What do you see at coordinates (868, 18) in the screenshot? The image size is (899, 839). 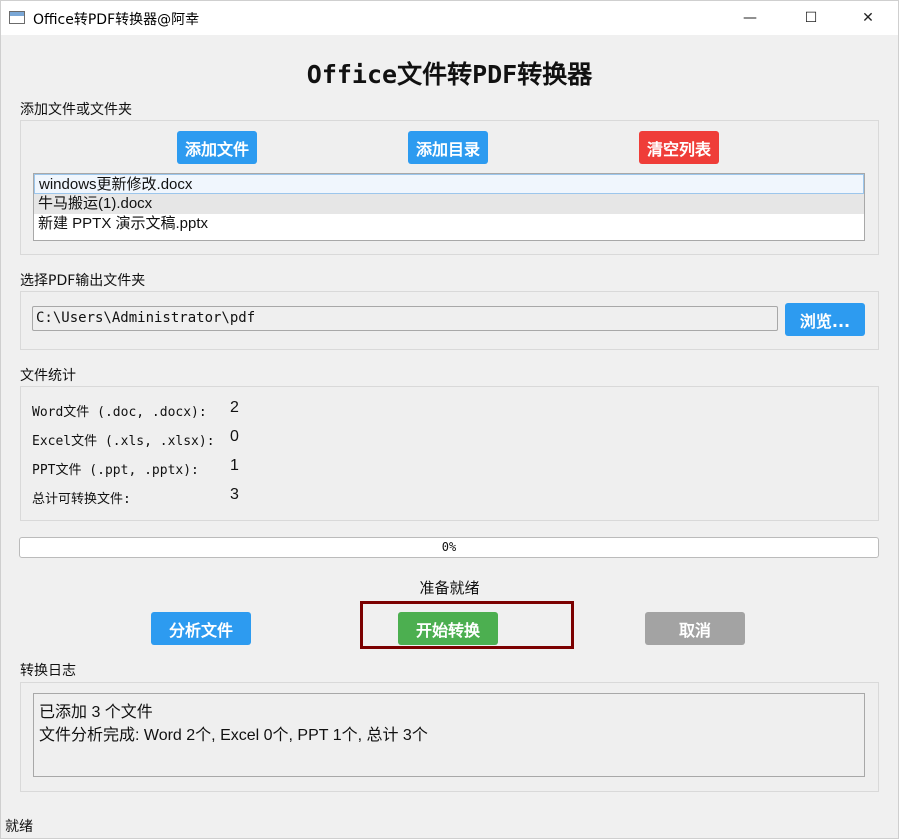 I see `close-icon: ✕` at bounding box center [868, 18].